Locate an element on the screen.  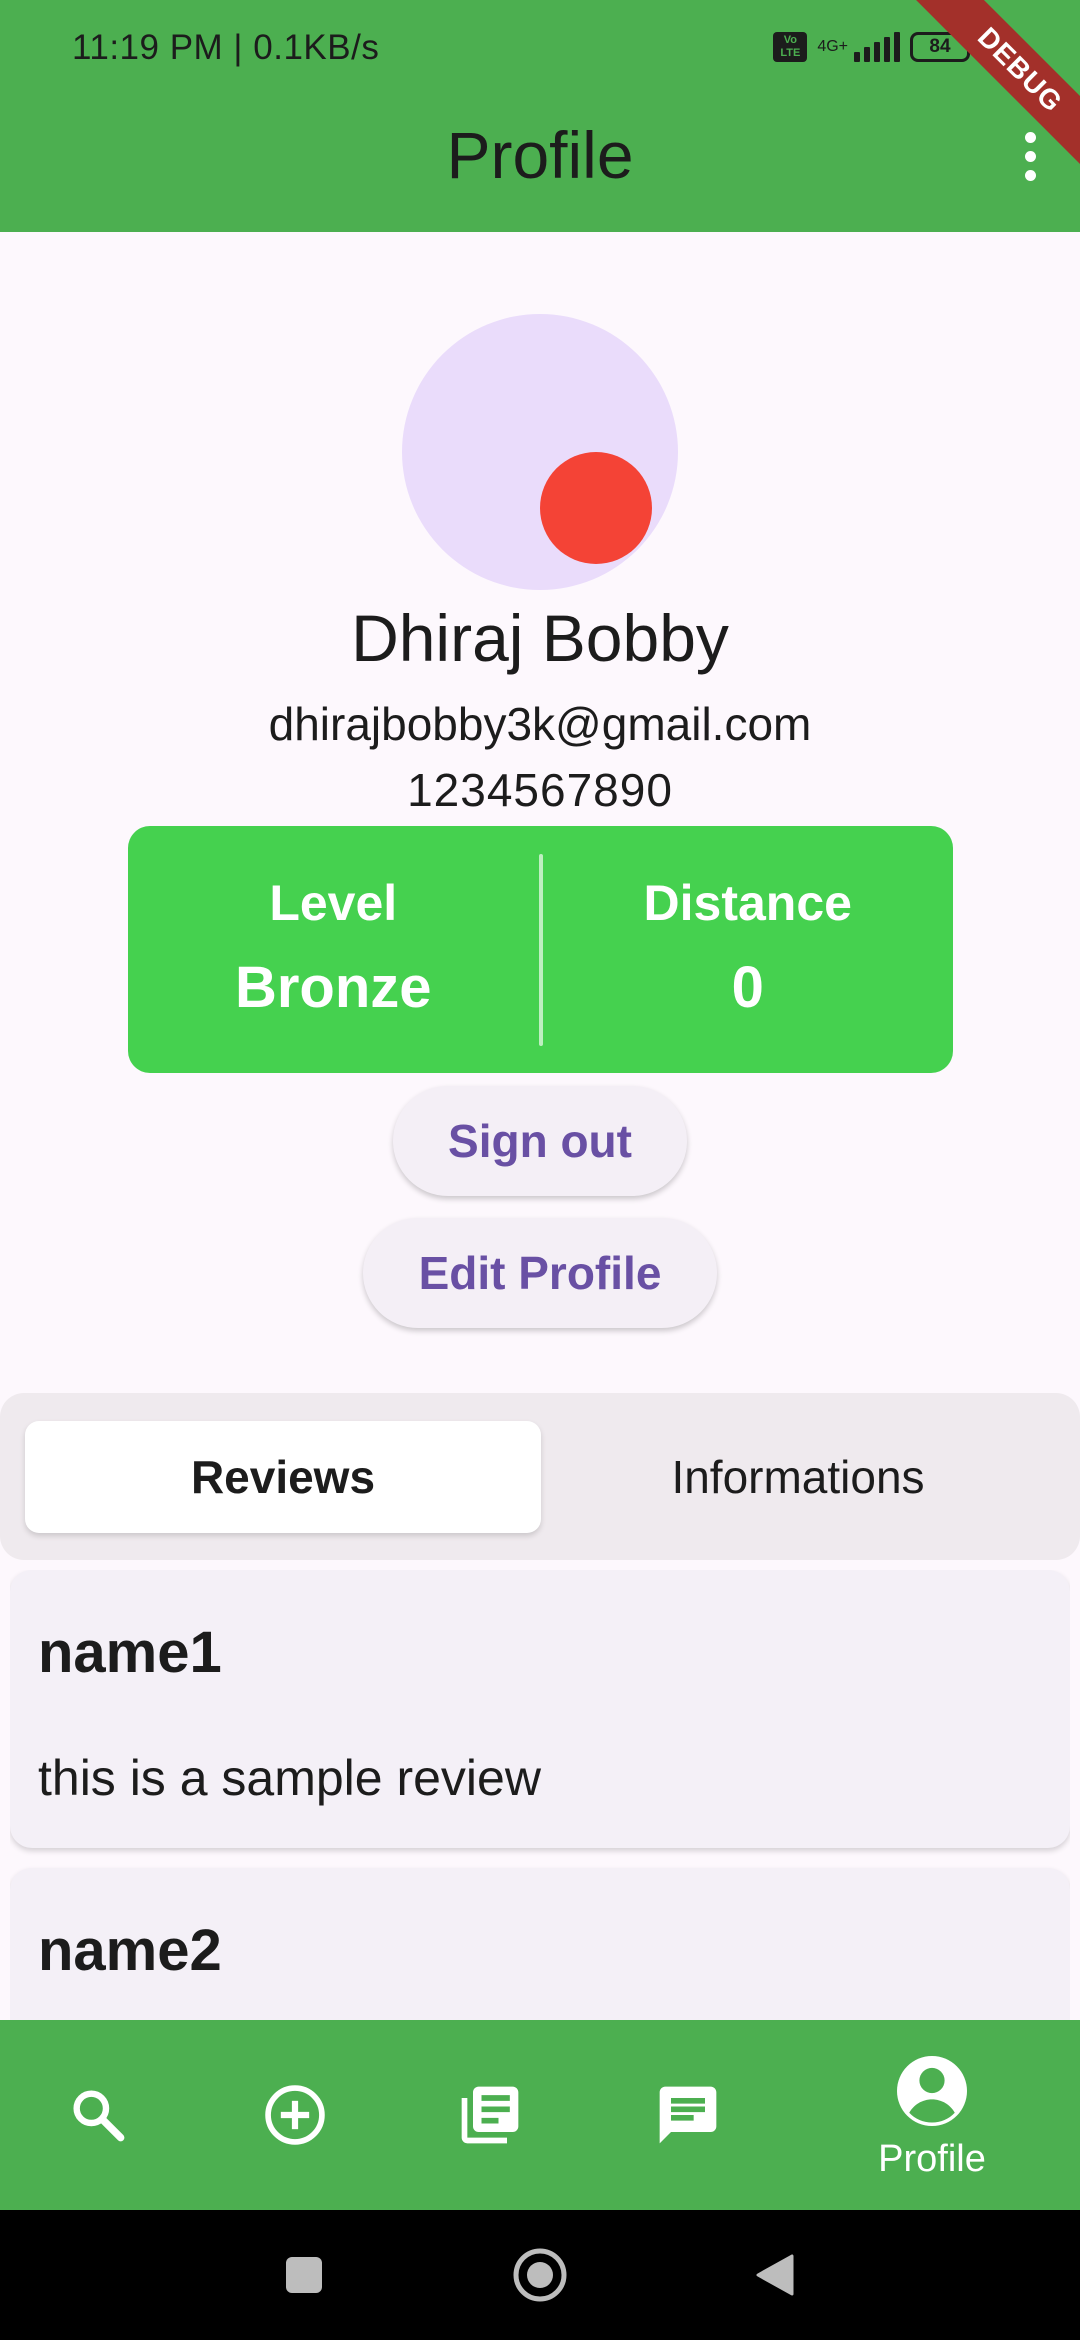
review-author: name1 is located at coordinates (130, 1652).